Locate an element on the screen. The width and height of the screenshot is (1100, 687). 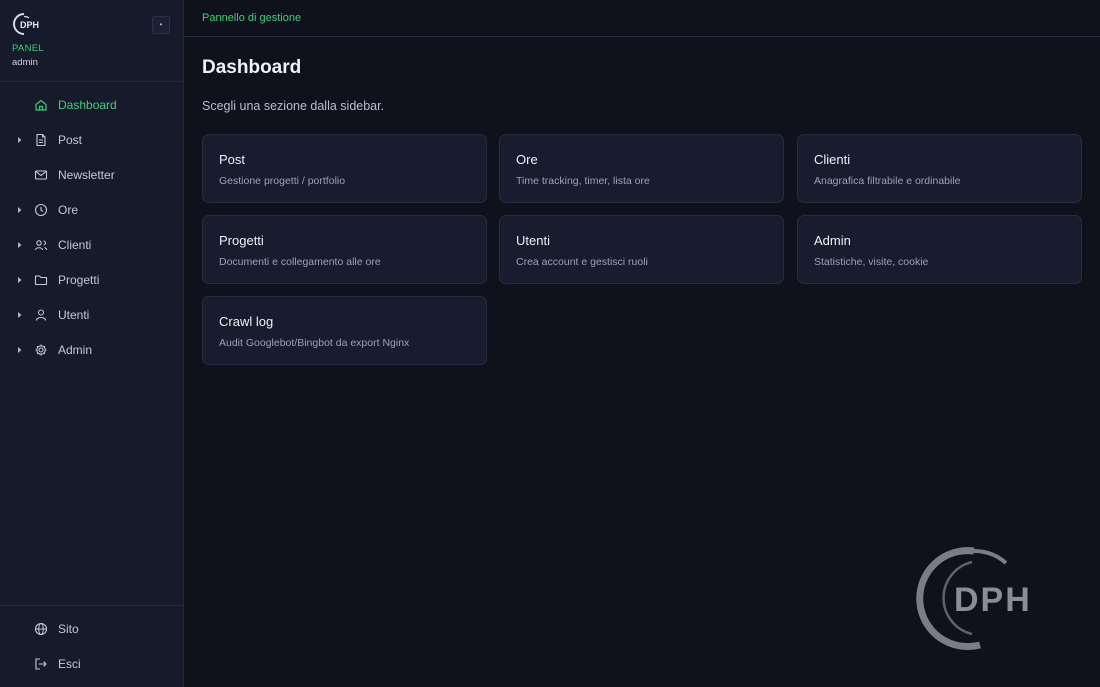
user-icon is located at coordinates (41, 315).